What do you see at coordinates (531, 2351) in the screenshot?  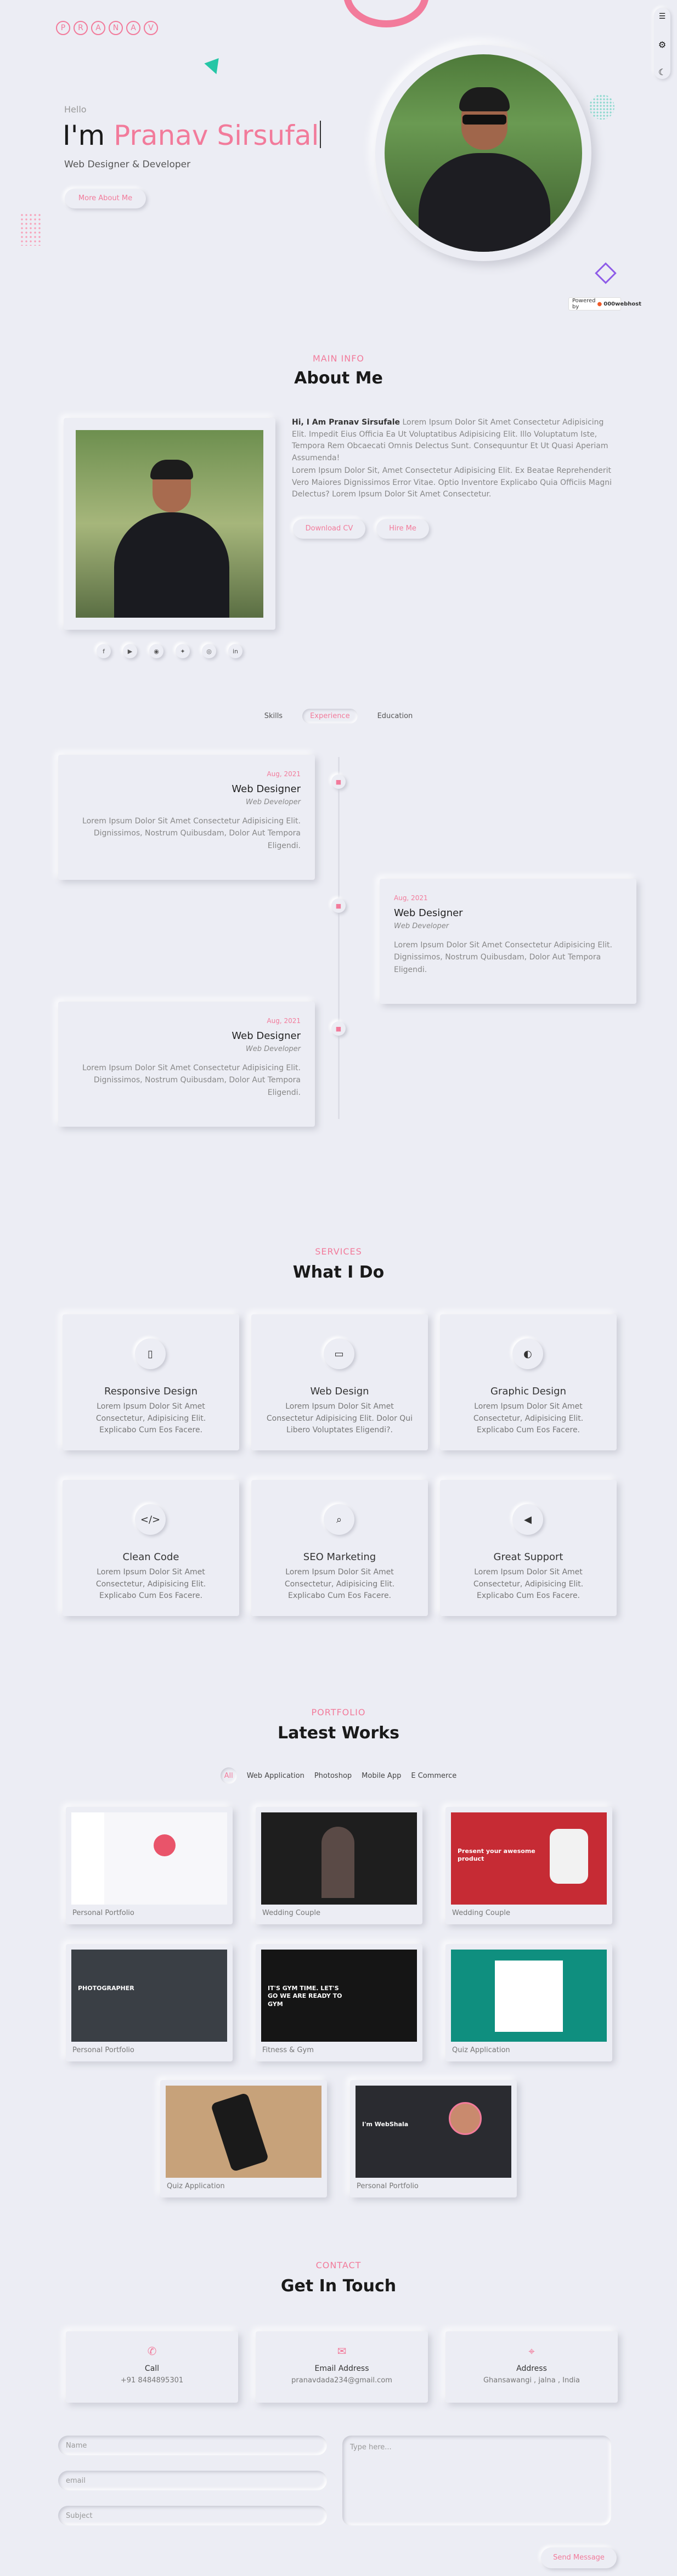 I see `location-icon: ⌖` at bounding box center [531, 2351].